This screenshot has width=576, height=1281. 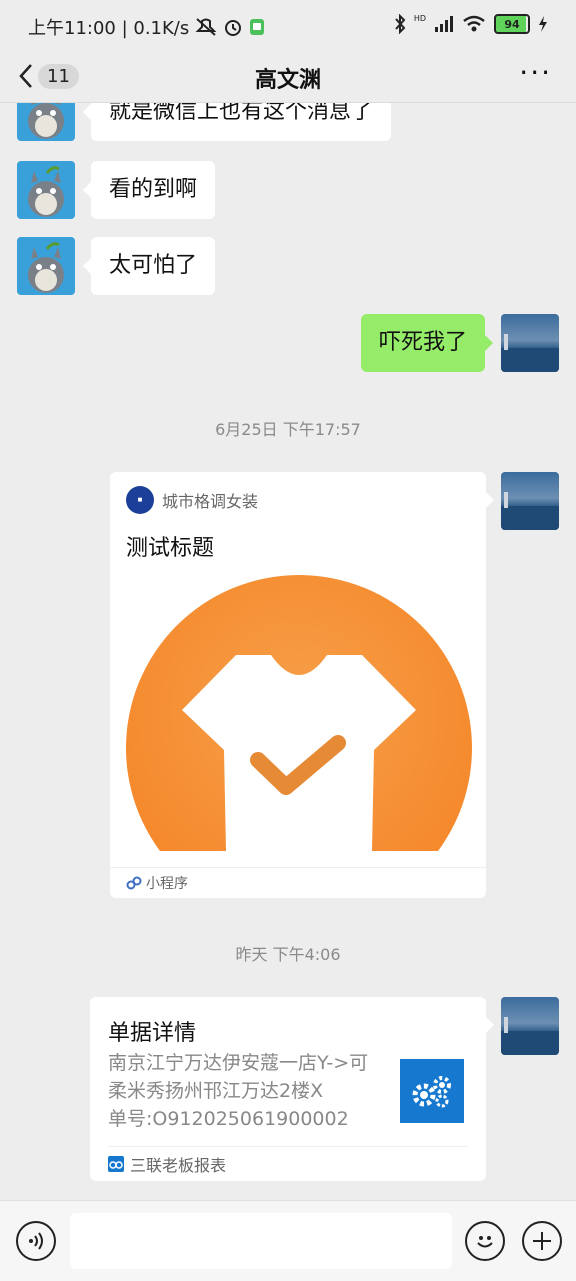 What do you see at coordinates (419, 18) in the screenshot?
I see `hd-label: HD` at bounding box center [419, 18].